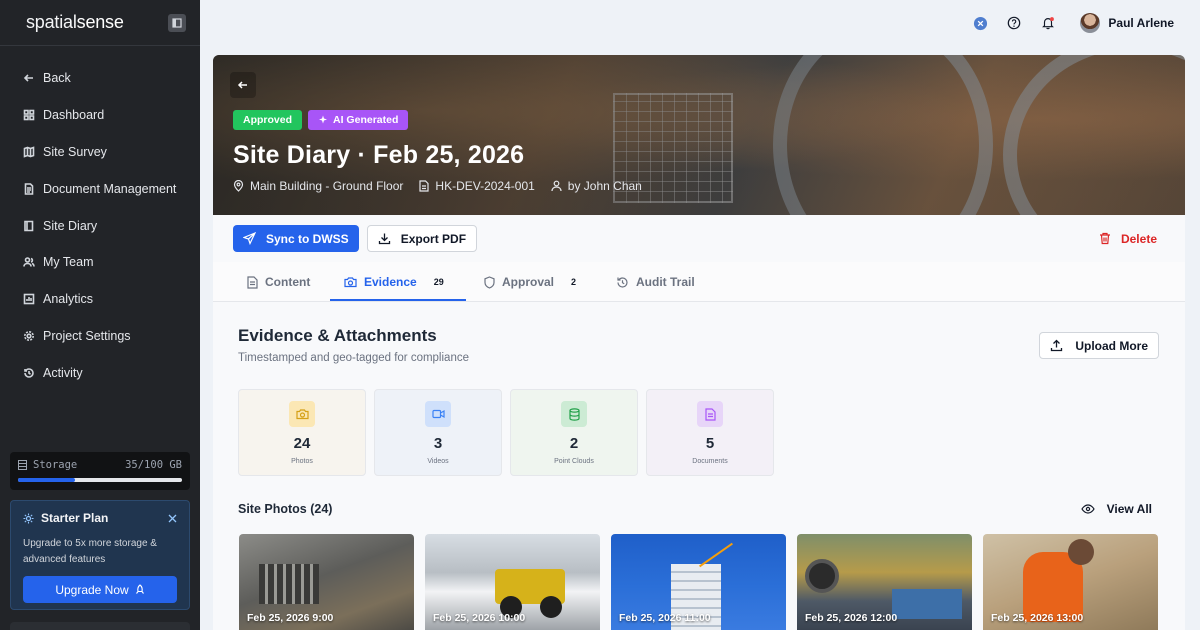 Image resolution: width=1200 pixels, height=630 pixels. I want to click on sidebar-item-label: My Team, so click(68, 262).